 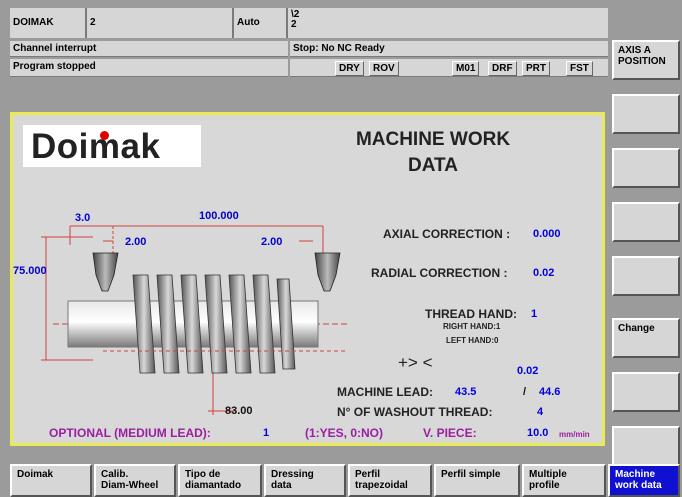 What do you see at coordinates (447, 234) in the screenshot?
I see `axial-correction-label: AXIAL CORRECTION :` at bounding box center [447, 234].